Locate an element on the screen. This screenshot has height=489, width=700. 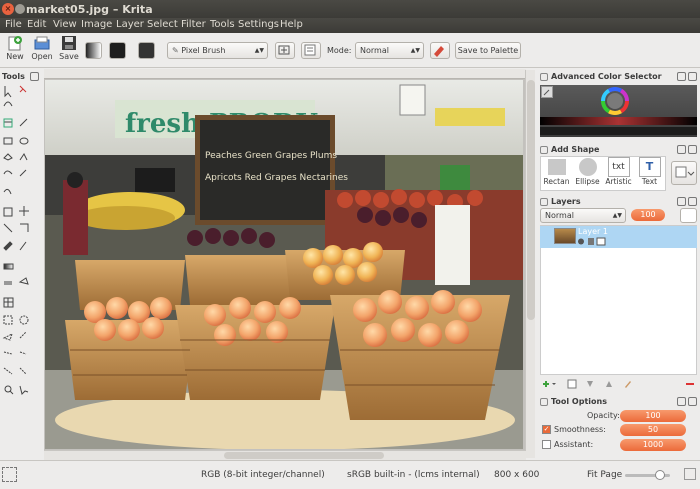
add-layer-menu-icon is located at coordinates (554, 384).